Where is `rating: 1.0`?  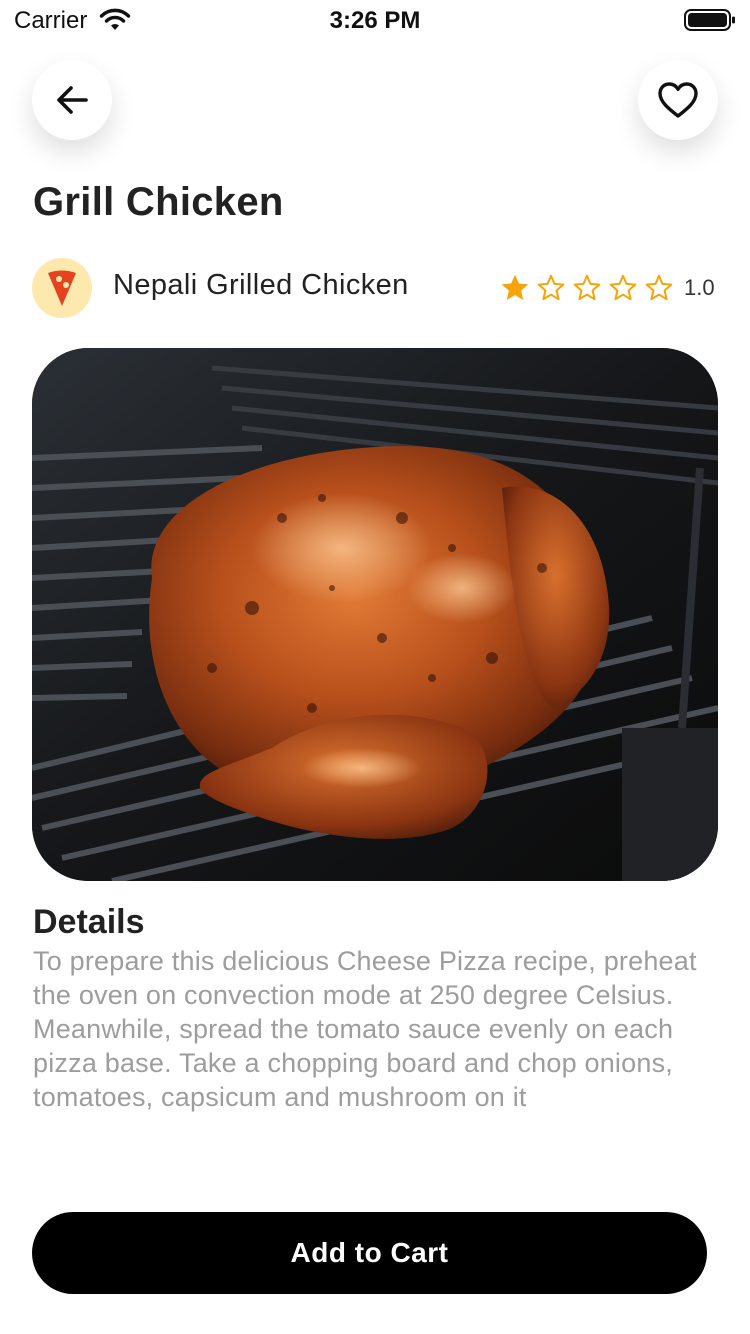
rating: 1.0 is located at coordinates (606, 288).